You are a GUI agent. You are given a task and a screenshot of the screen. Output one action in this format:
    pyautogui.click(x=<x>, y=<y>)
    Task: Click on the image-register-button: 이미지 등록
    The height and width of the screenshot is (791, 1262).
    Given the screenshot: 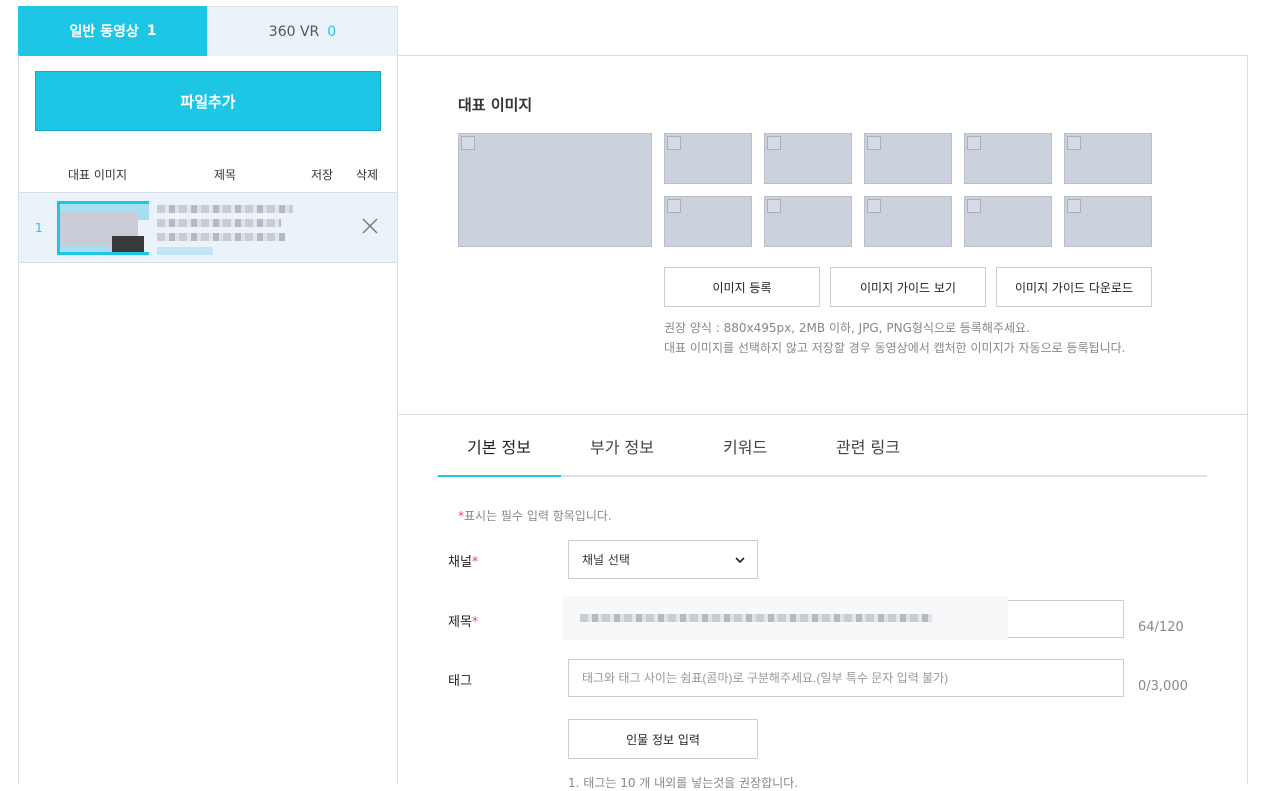 What is the action you would take?
    pyautogui.click(x=742, y=287)
    